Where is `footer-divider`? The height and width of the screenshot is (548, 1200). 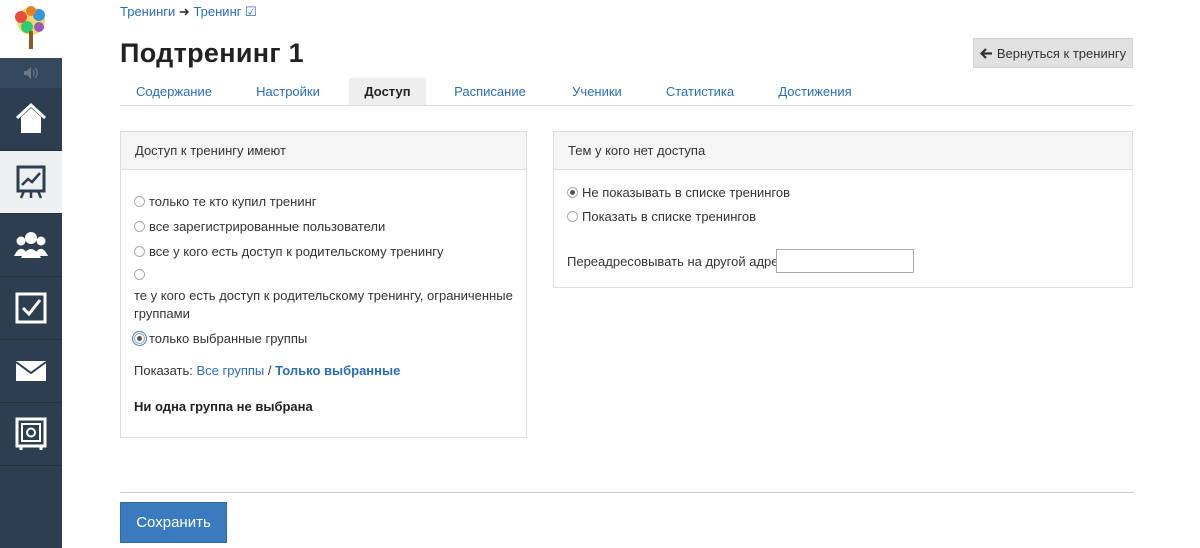 footer-divider is located at coordinates (627, 492).